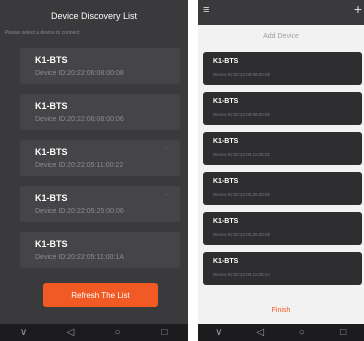 Image resolution: width=364 pixels, height=341 pixels. Describe the element at coordinates (42, 33) in the screenshot. I see `instruction-text: Please select a device to connect` at that location.